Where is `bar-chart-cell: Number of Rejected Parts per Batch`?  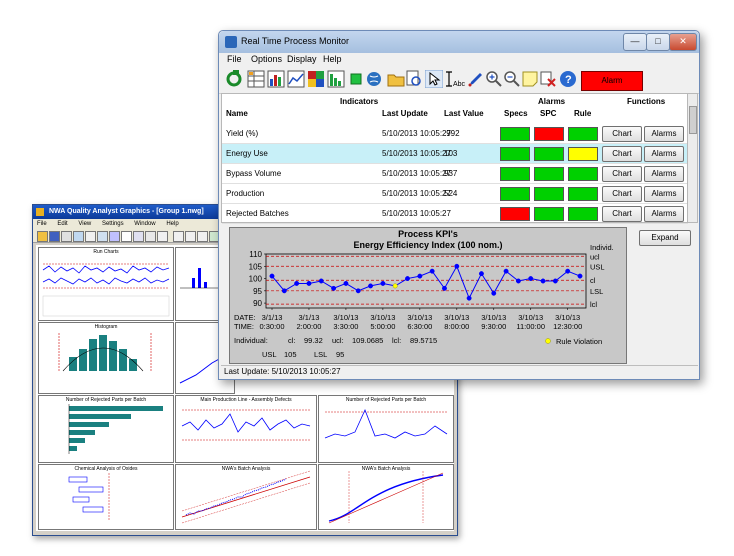 bar-chart-cell: Number of Rejected Parts per Batch is located at coordinates (106, 429).